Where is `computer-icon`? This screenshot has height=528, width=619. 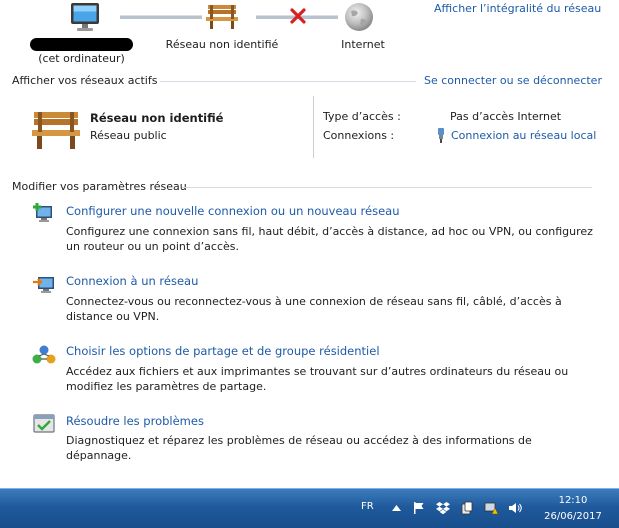
computer-icon is located at coordinates (85, 17).